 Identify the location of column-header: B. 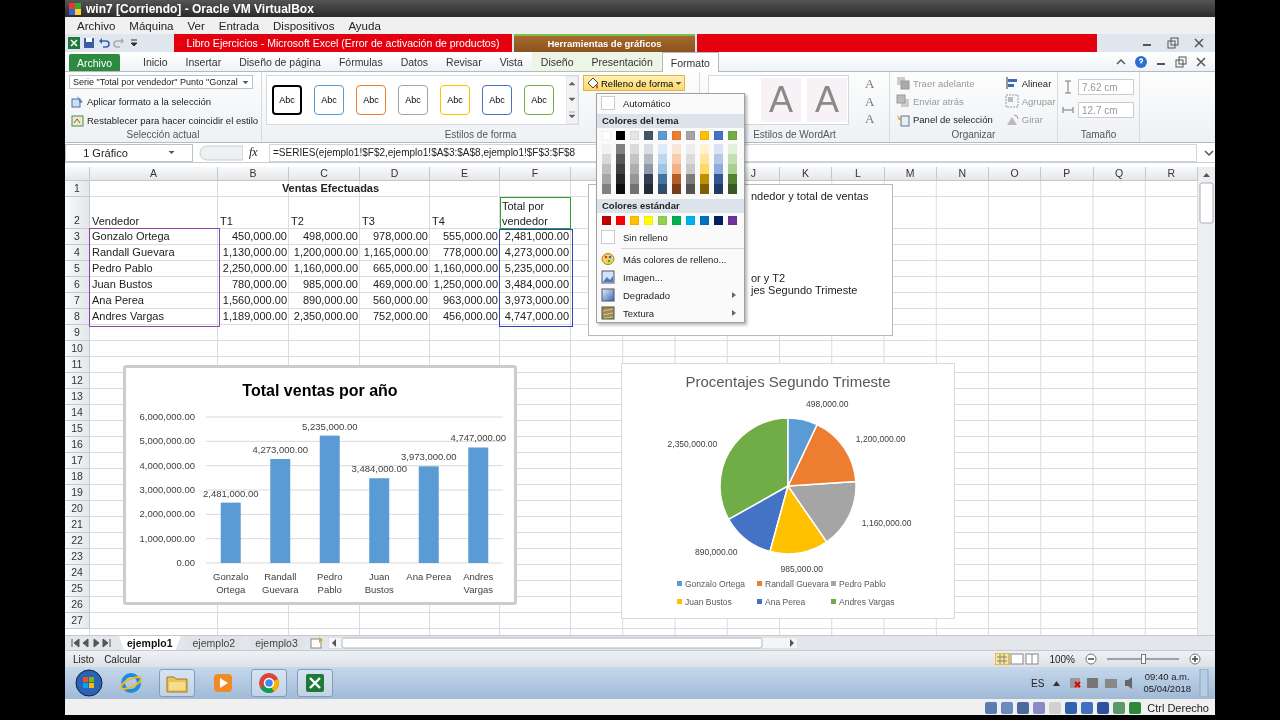
(253, 174).